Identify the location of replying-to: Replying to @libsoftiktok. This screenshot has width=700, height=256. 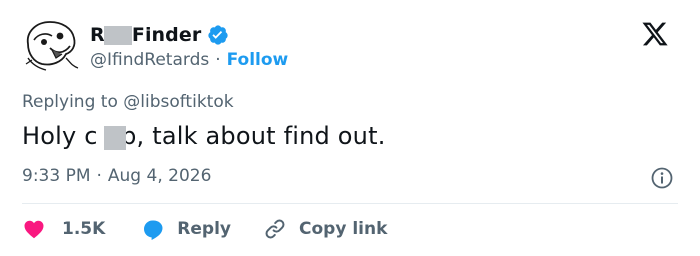
(128, 102).